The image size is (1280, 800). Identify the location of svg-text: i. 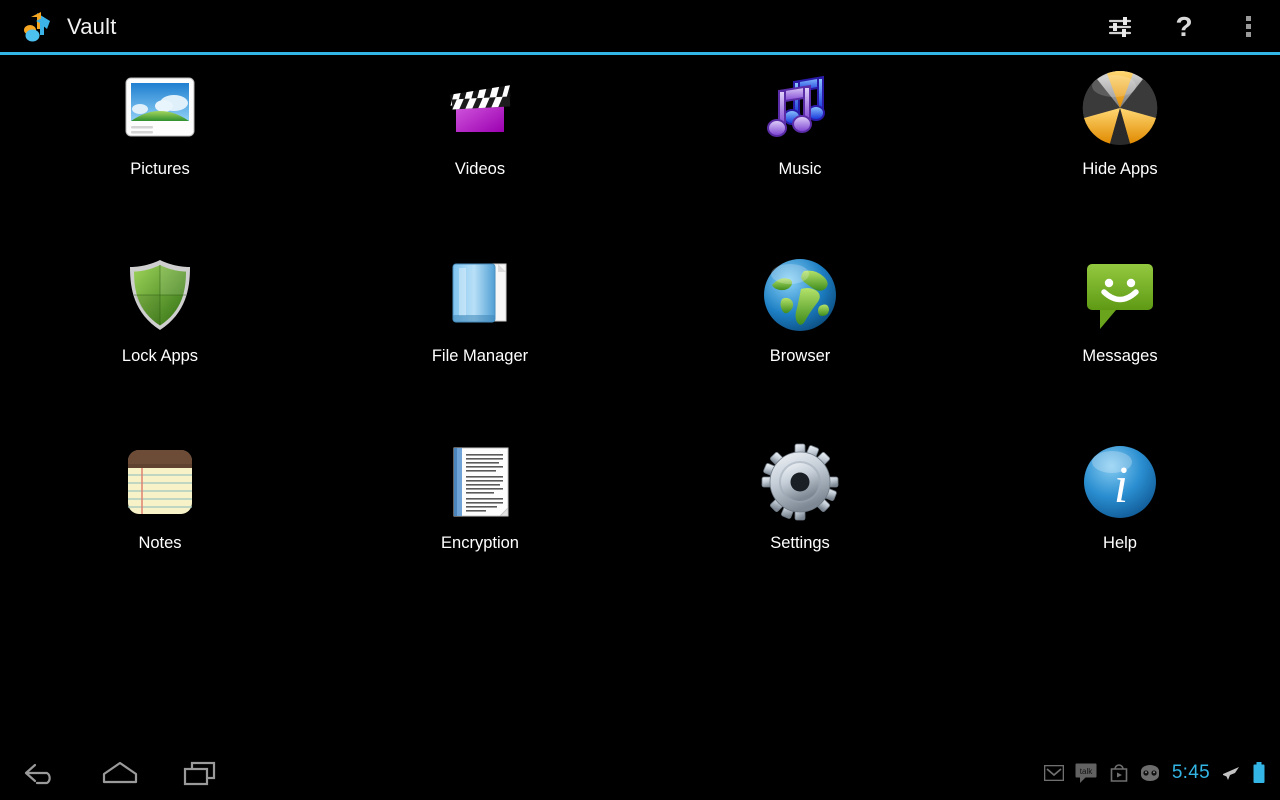
(1121, 485).